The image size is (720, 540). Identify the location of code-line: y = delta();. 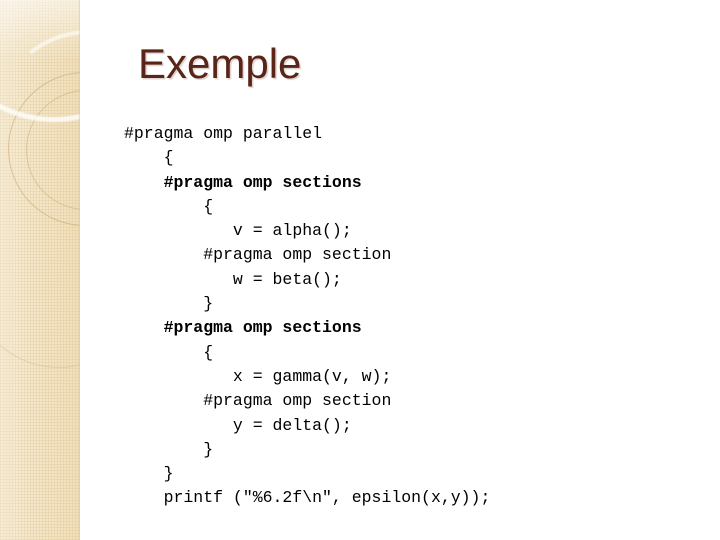
(238, 425).